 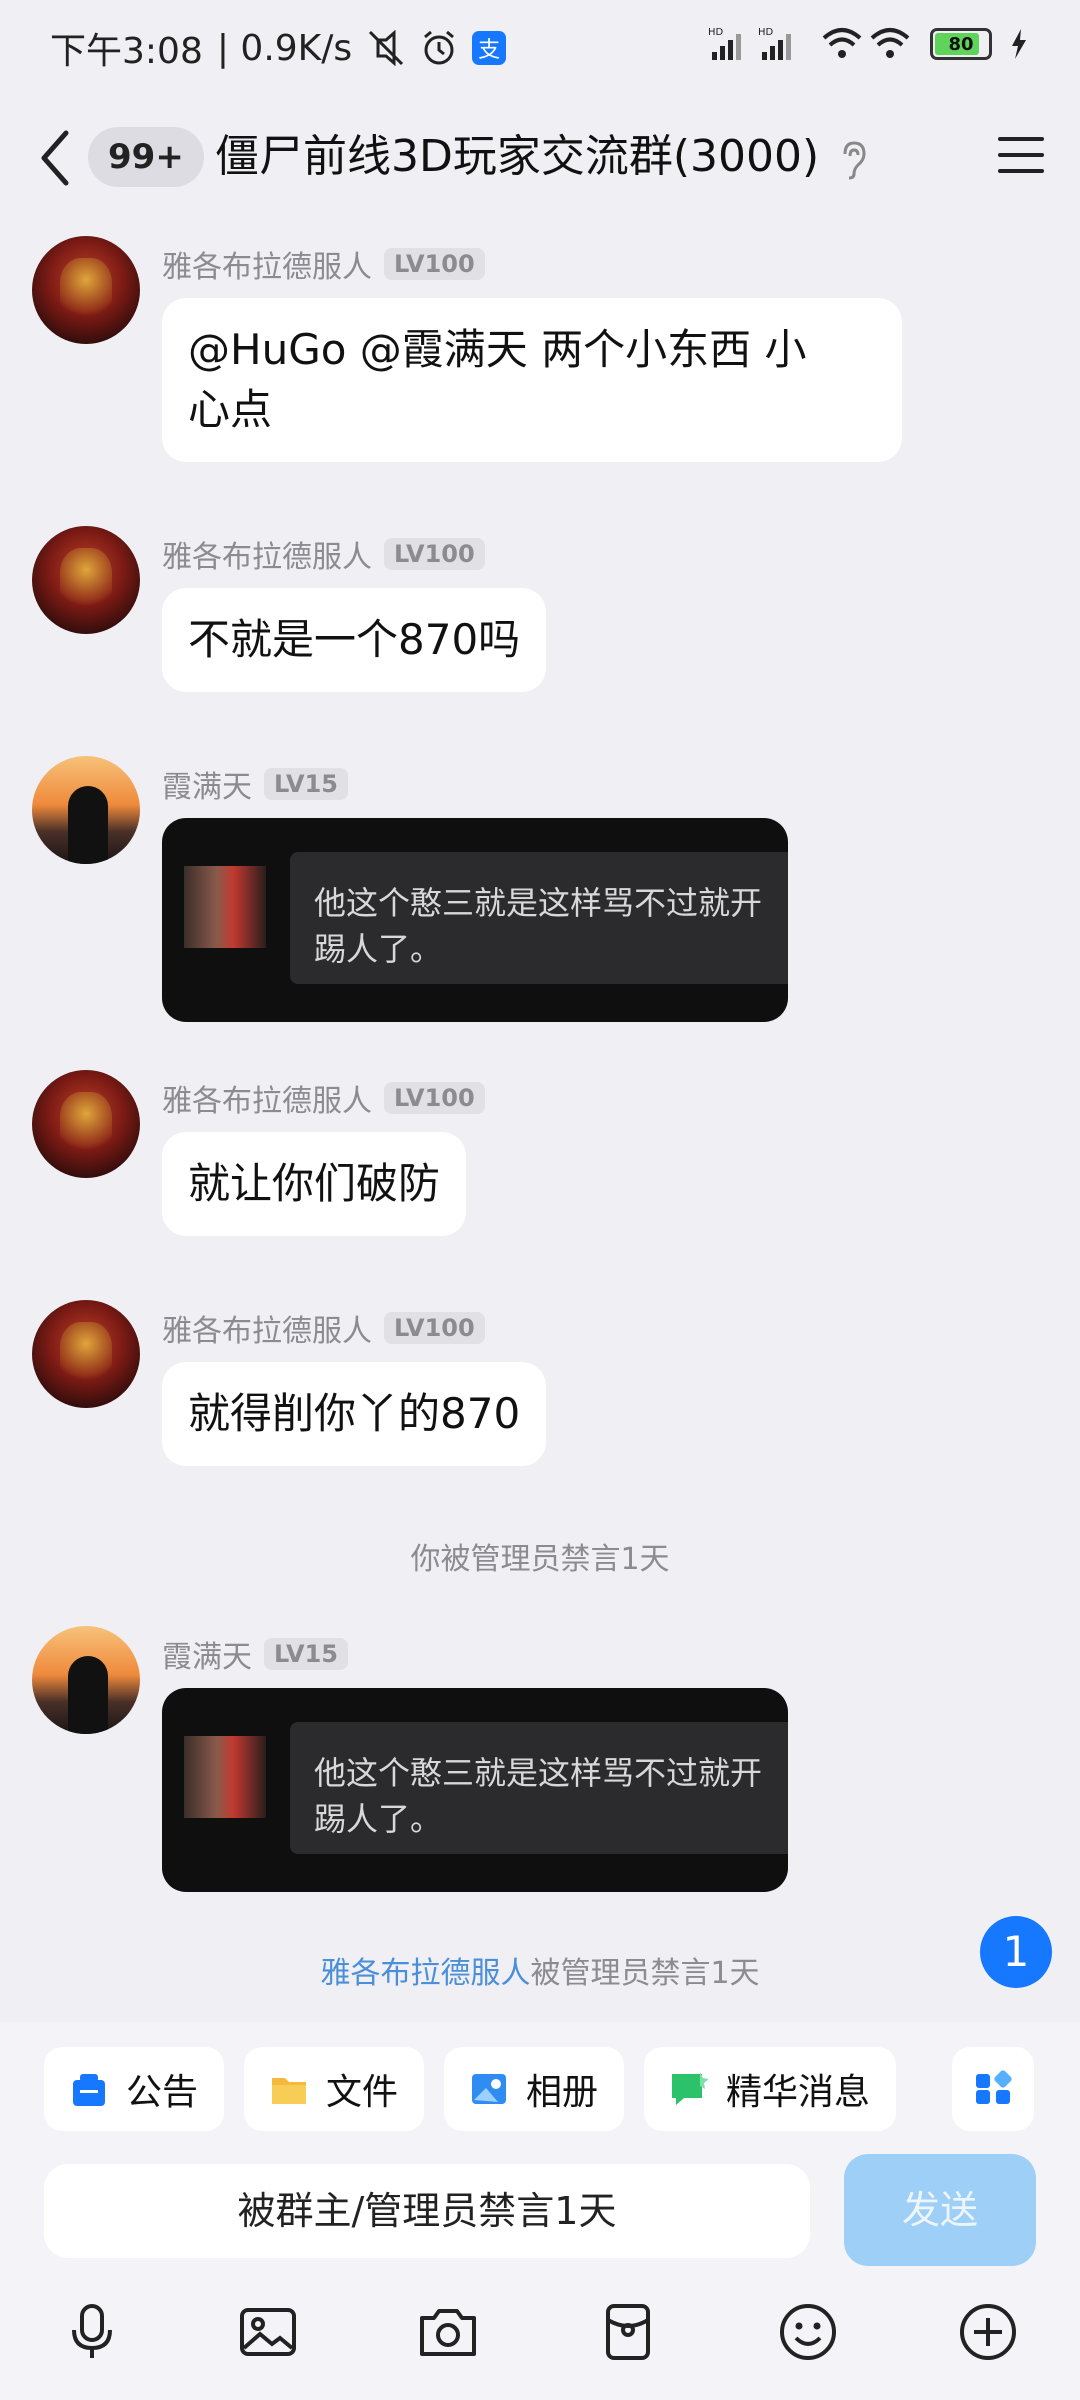 What do you see at coordinates (690, 2088) in the screenshot?
I see `highlight-icon` at bounding box center [690, 2088].